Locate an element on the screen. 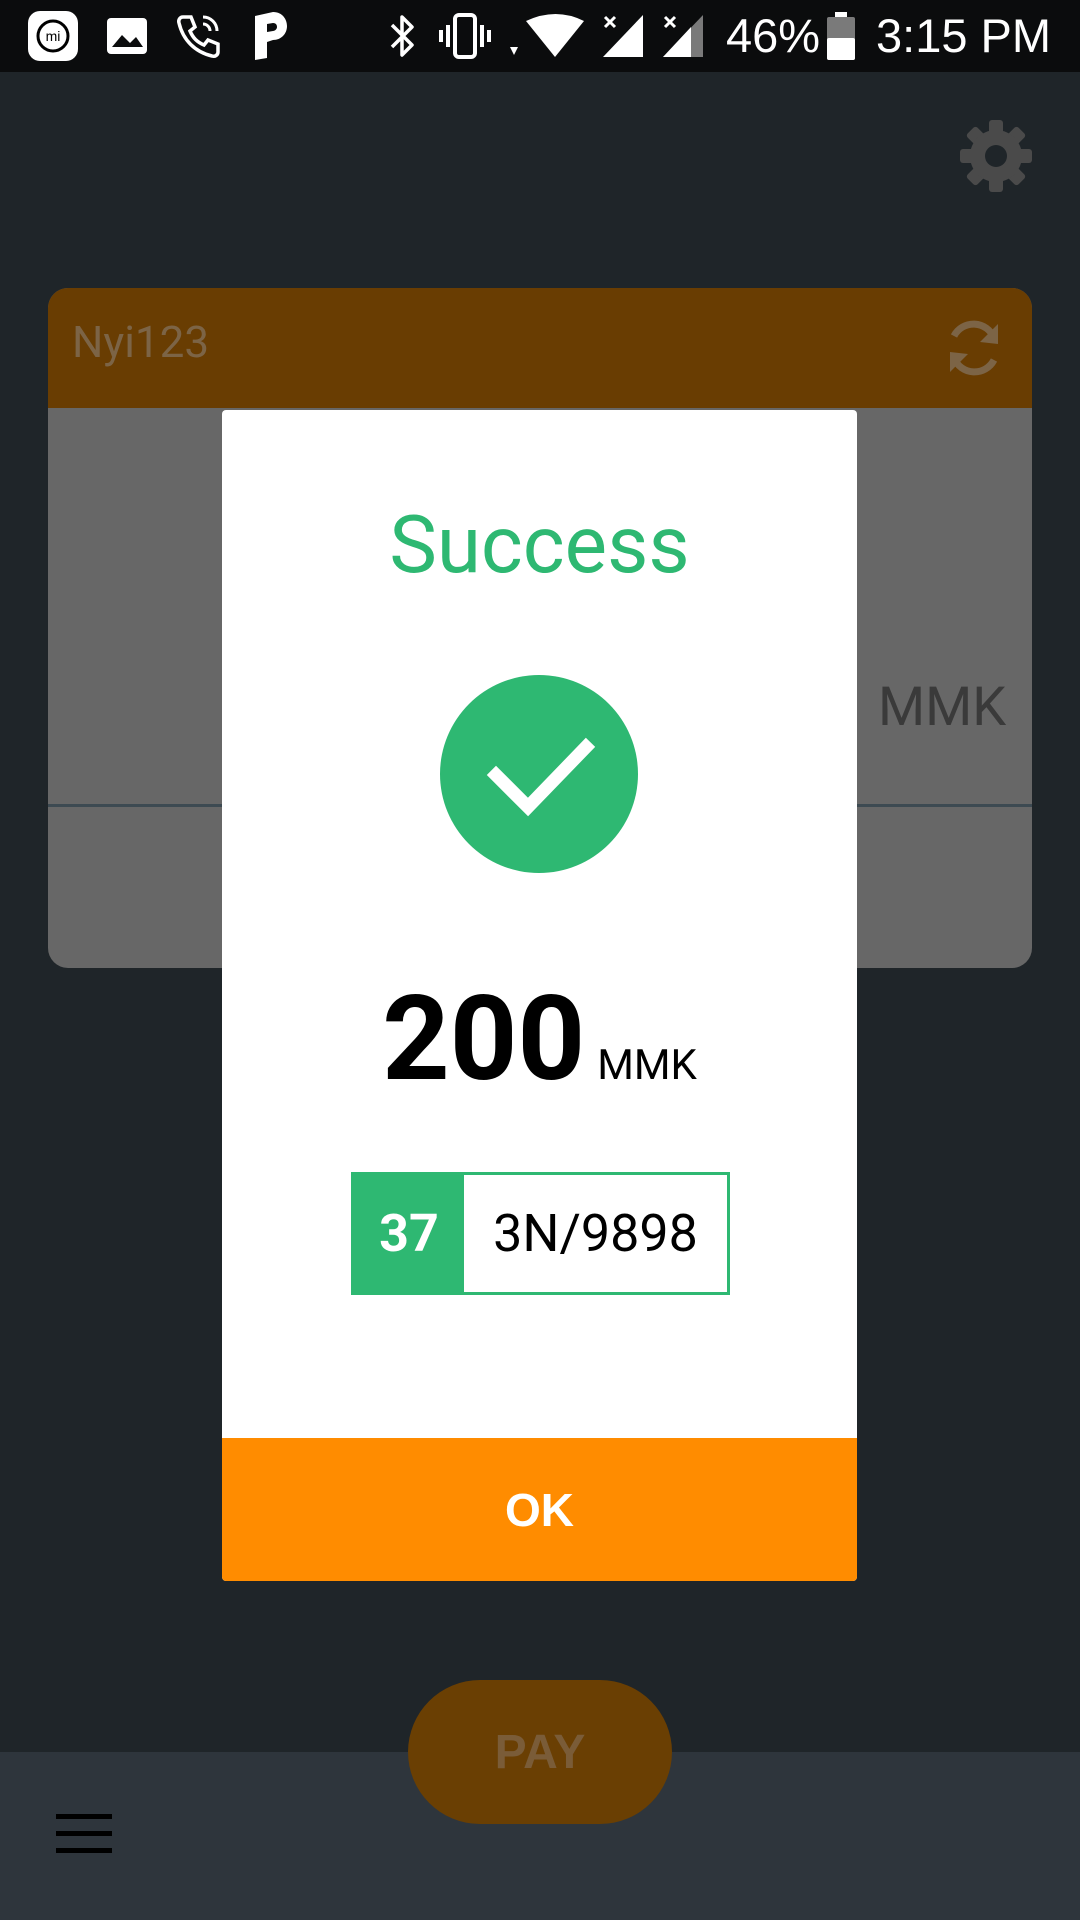 The image size is (1080, 1920). card-currency-label: MMK is located at coordinates (942, 707).